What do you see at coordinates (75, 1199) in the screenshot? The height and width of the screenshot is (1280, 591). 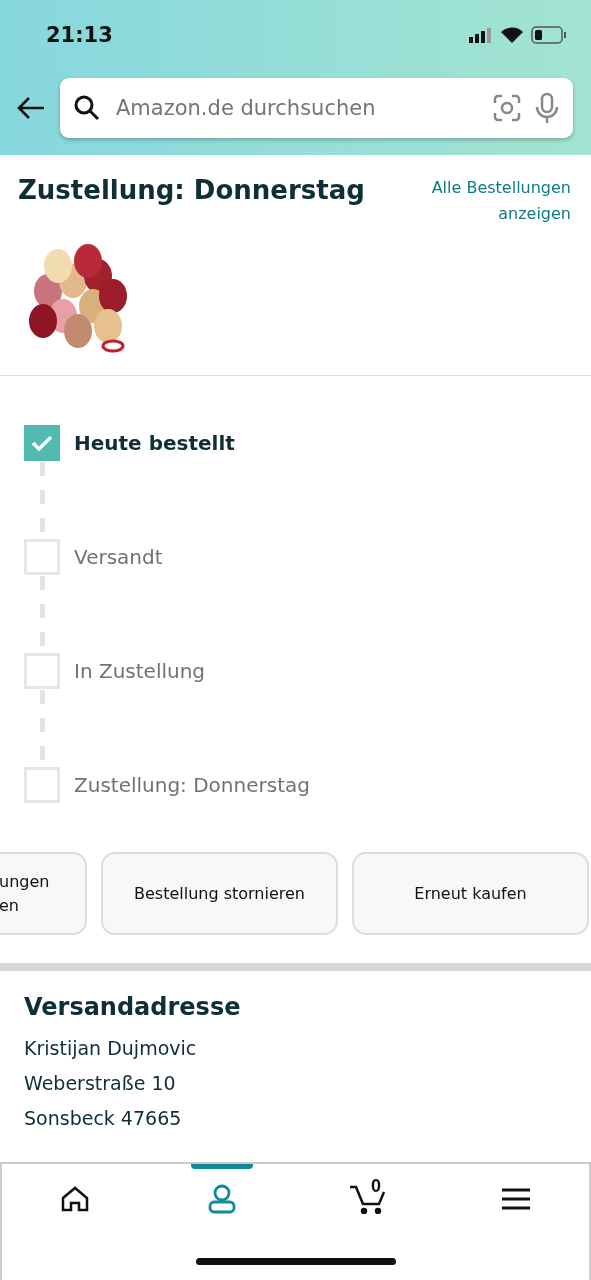 I see `home-icon` at bounding box center [75, 1199].